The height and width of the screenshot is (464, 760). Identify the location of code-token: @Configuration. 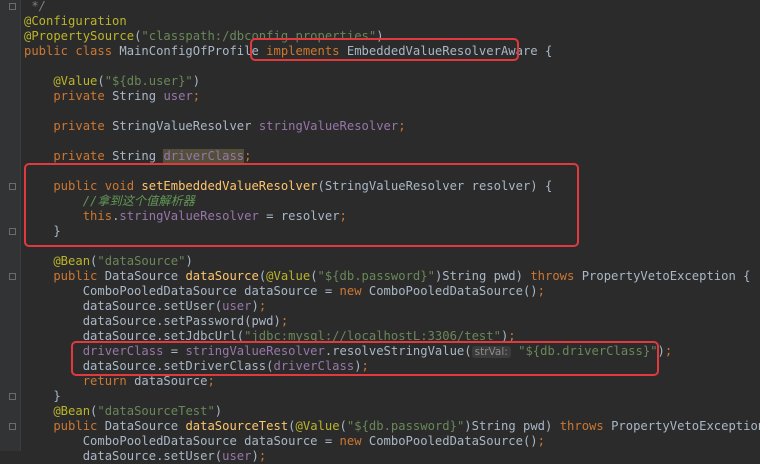
(75, 21).